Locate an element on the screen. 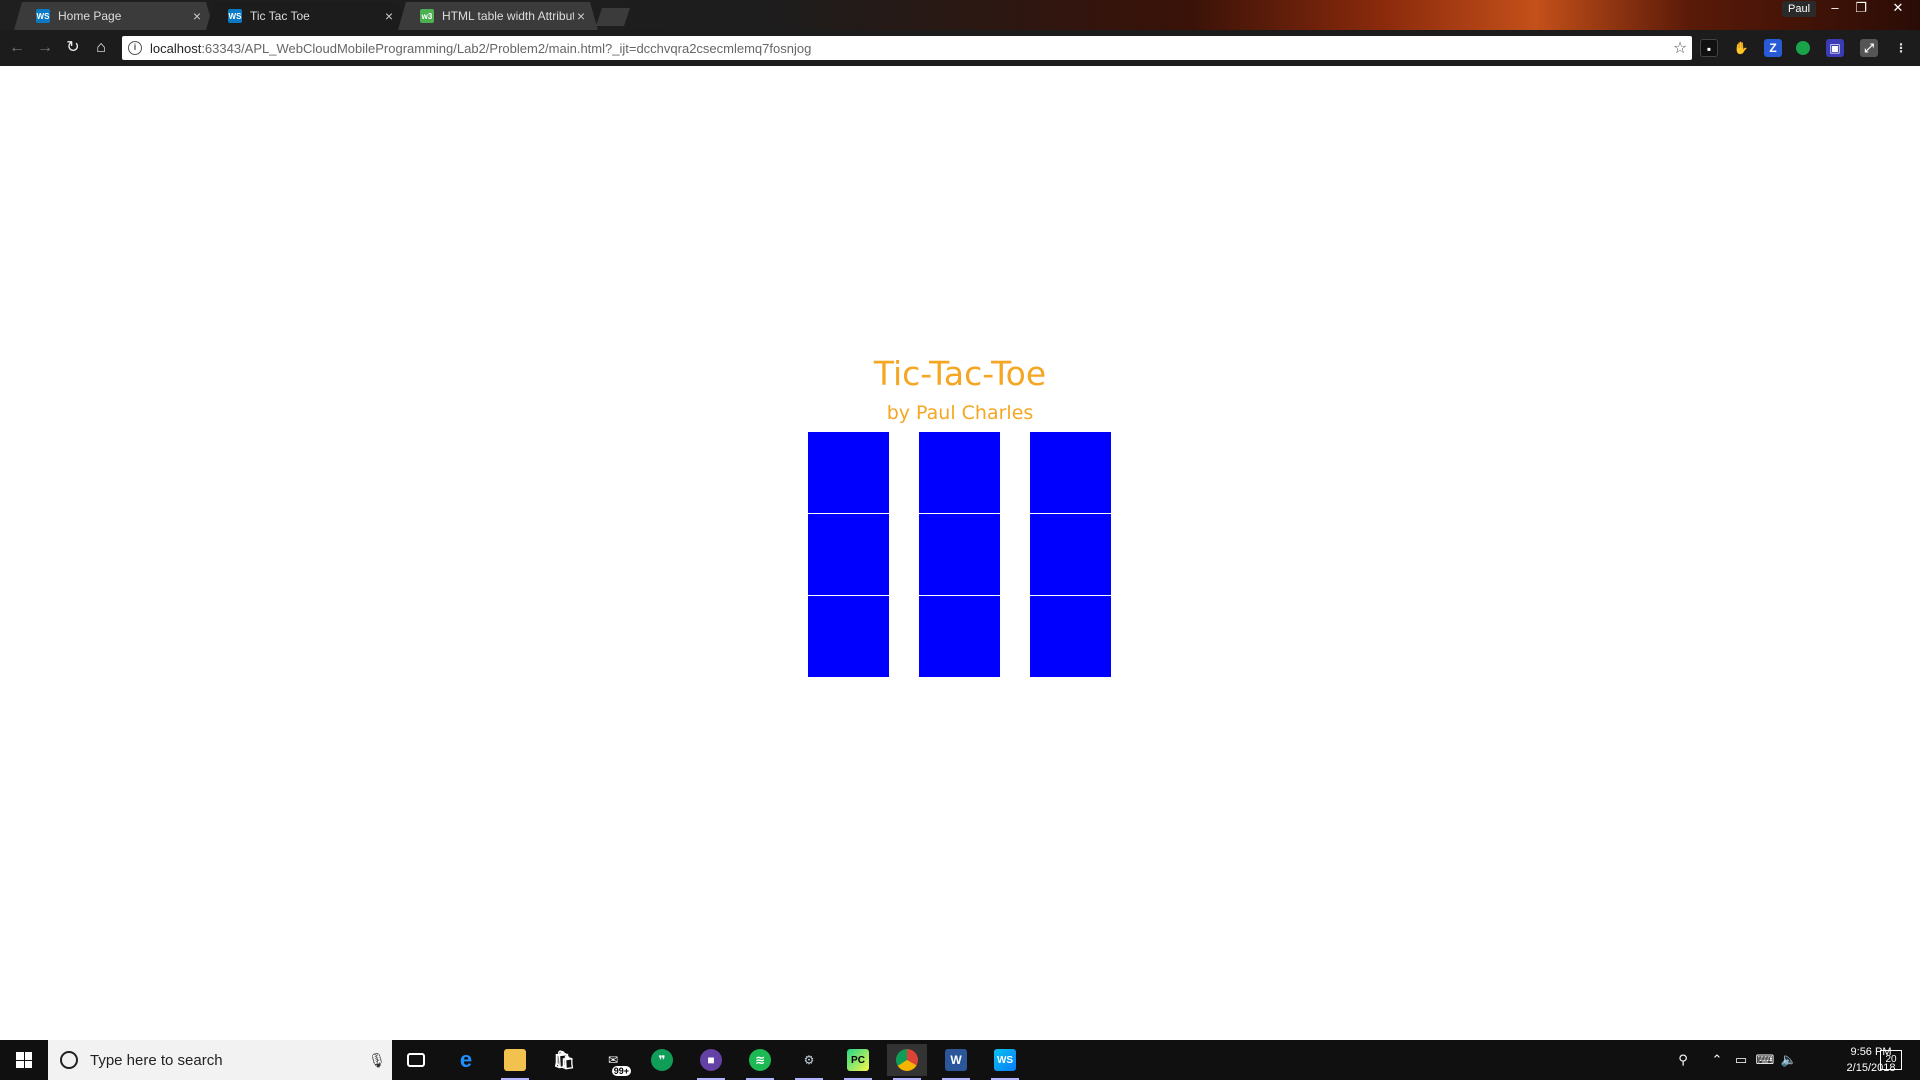  task-view-icon is located at coordinates (416, 1060).